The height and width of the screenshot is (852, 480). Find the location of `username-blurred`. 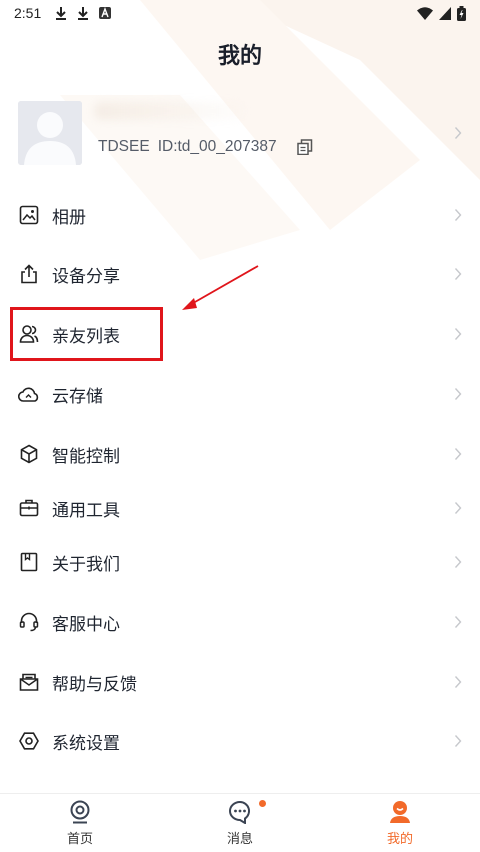

username-blurred is located at coordinates (169, 111).